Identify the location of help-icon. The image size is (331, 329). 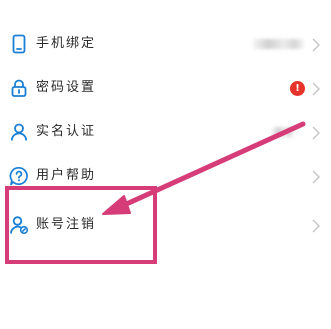
(19, 176).